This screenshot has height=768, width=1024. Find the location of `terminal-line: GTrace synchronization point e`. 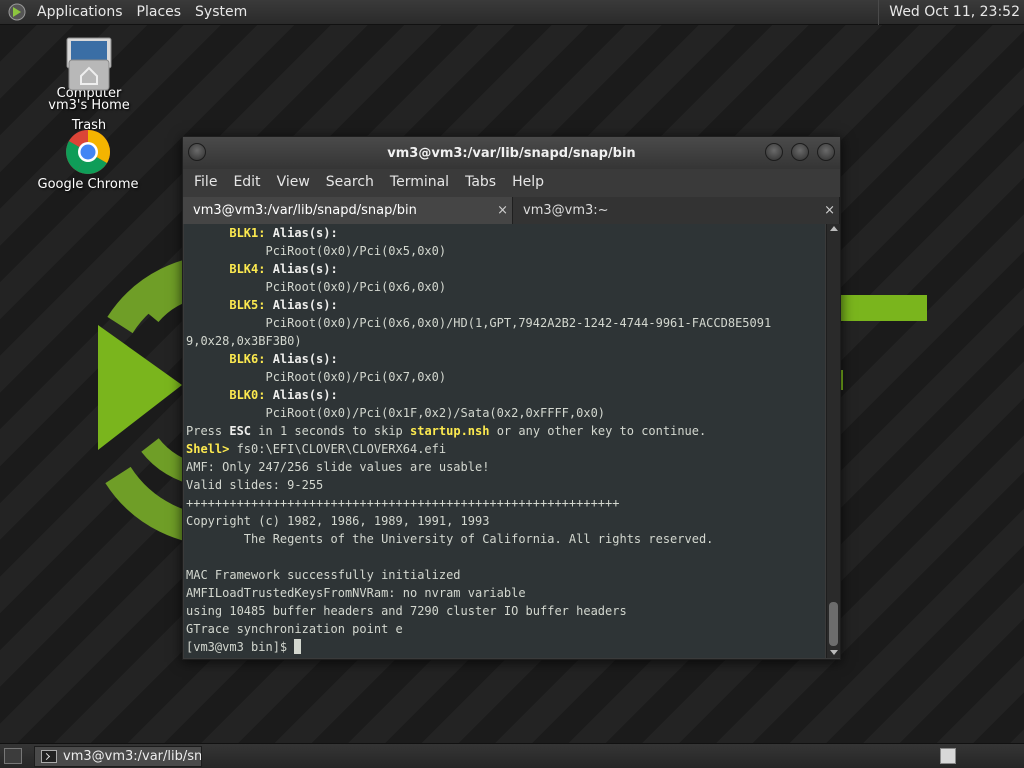

terminal-line: GTrace synchronization point e is located at coordinates (294, 629).